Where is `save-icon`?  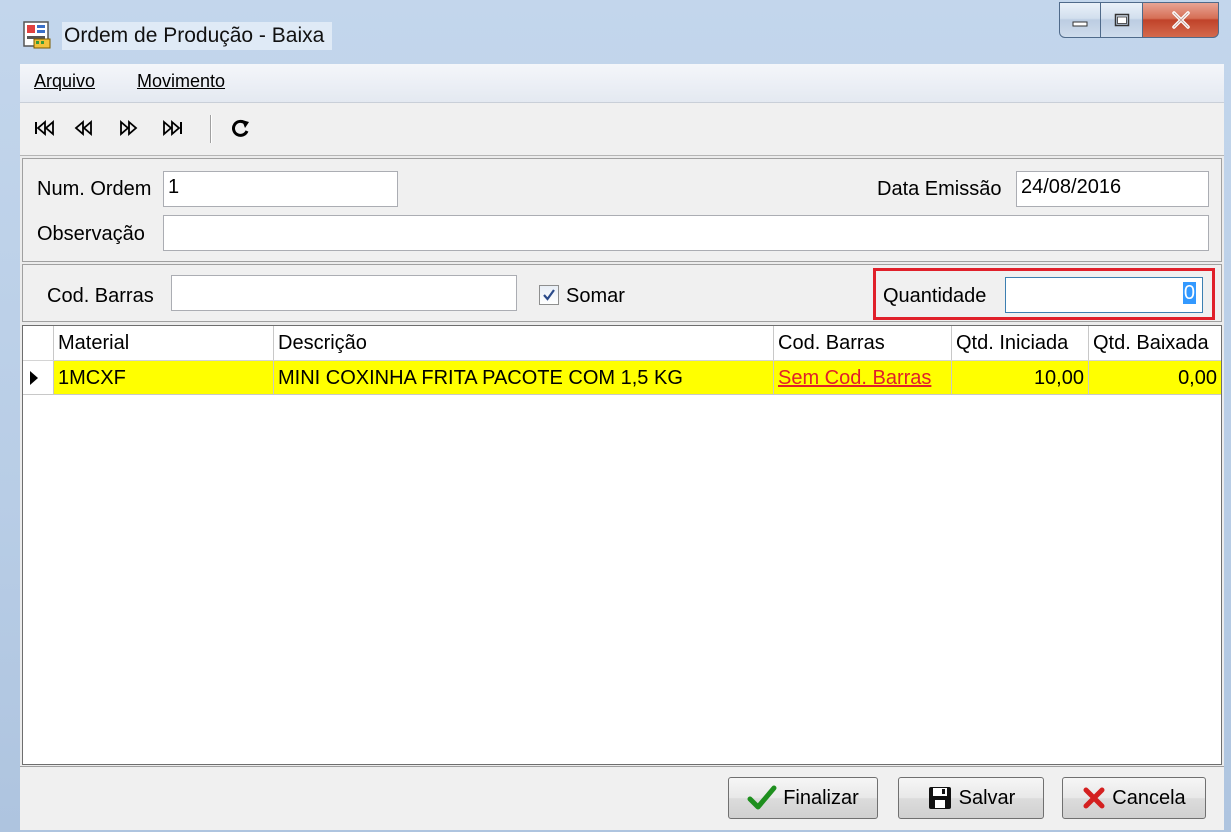
save-icon is located at coordinates (939, 798).